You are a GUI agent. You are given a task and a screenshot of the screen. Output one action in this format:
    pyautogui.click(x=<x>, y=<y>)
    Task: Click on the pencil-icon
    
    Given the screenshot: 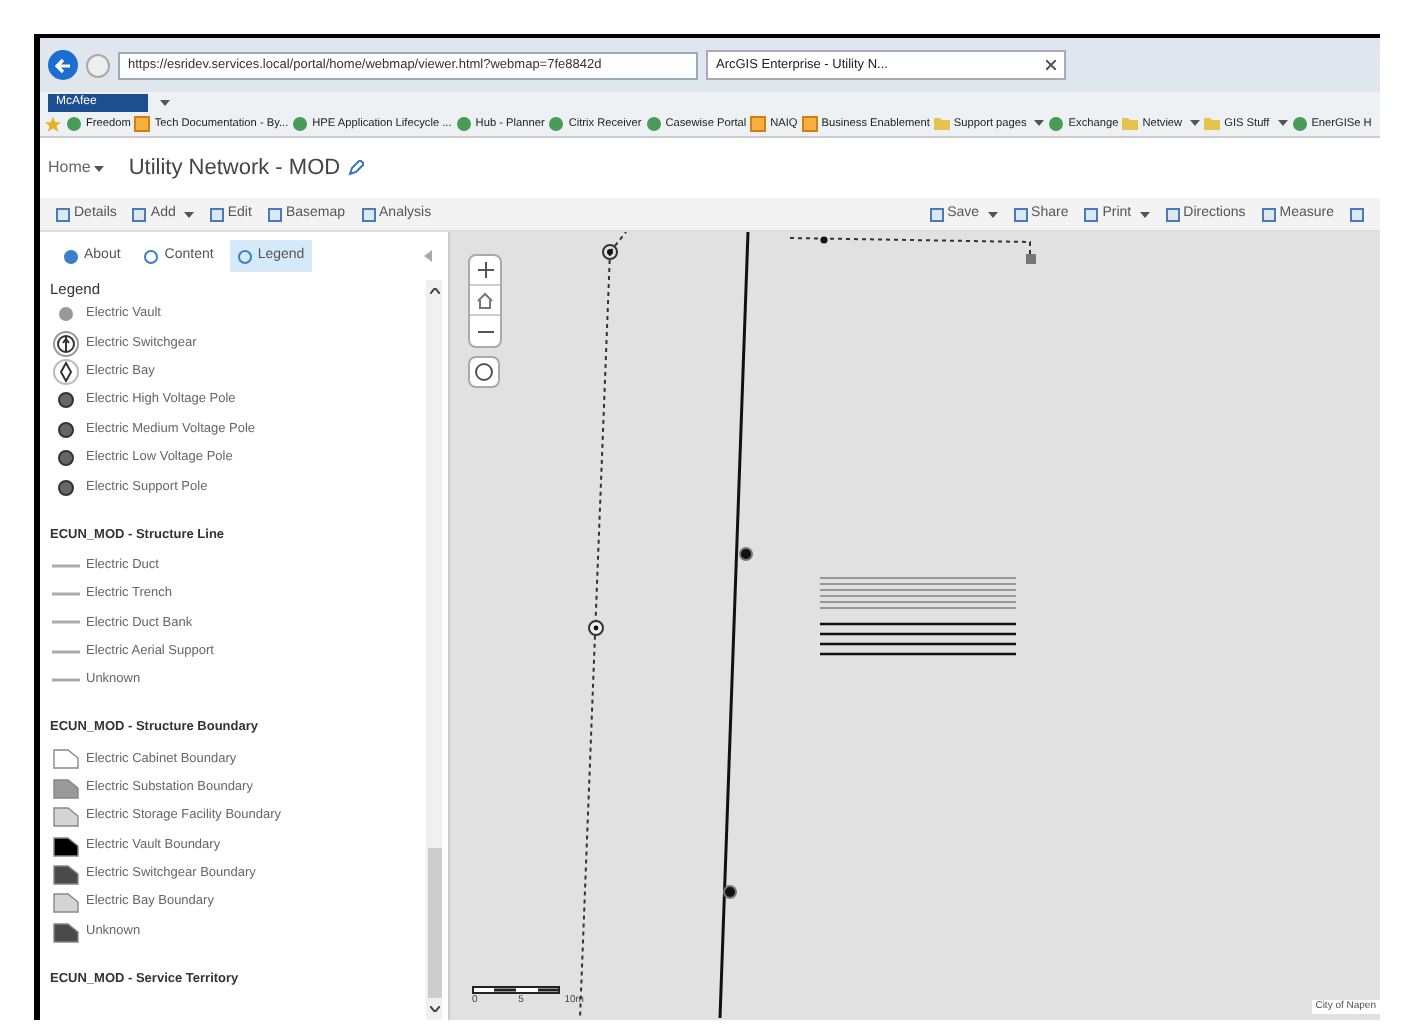 What is the action you would take?
    pyautogui.click(x=356, y=168)
    